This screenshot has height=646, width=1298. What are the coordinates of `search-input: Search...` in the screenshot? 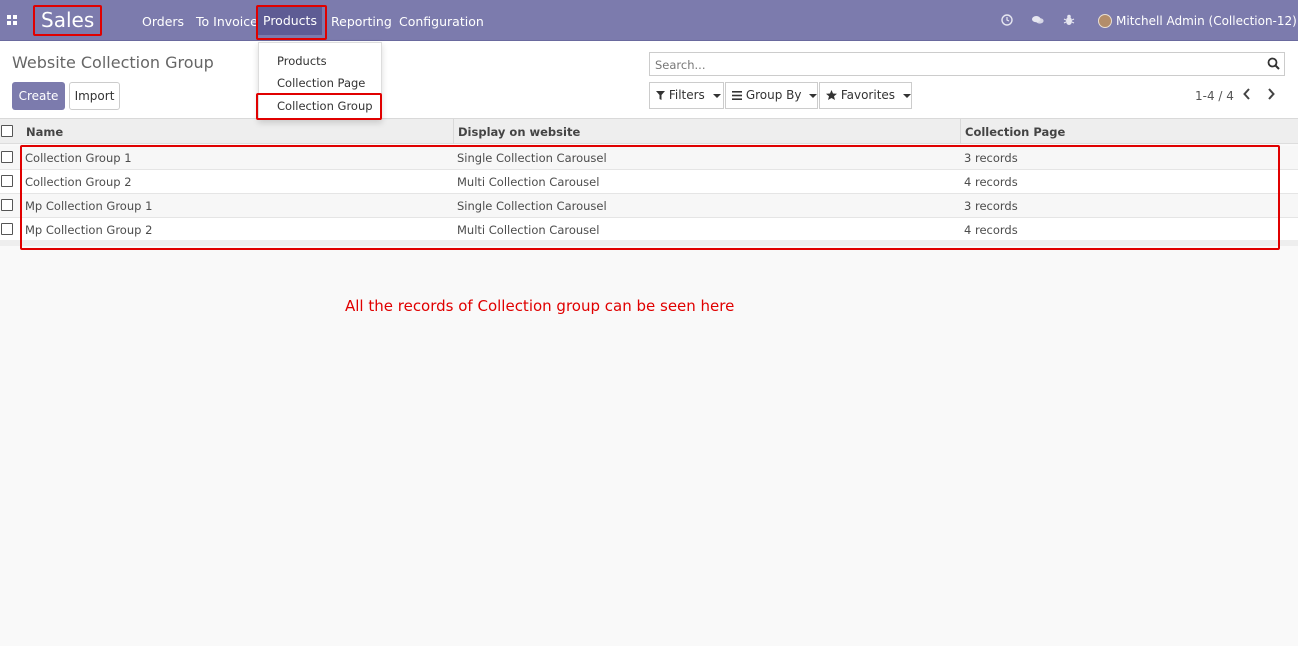 It's located at (967, 64).